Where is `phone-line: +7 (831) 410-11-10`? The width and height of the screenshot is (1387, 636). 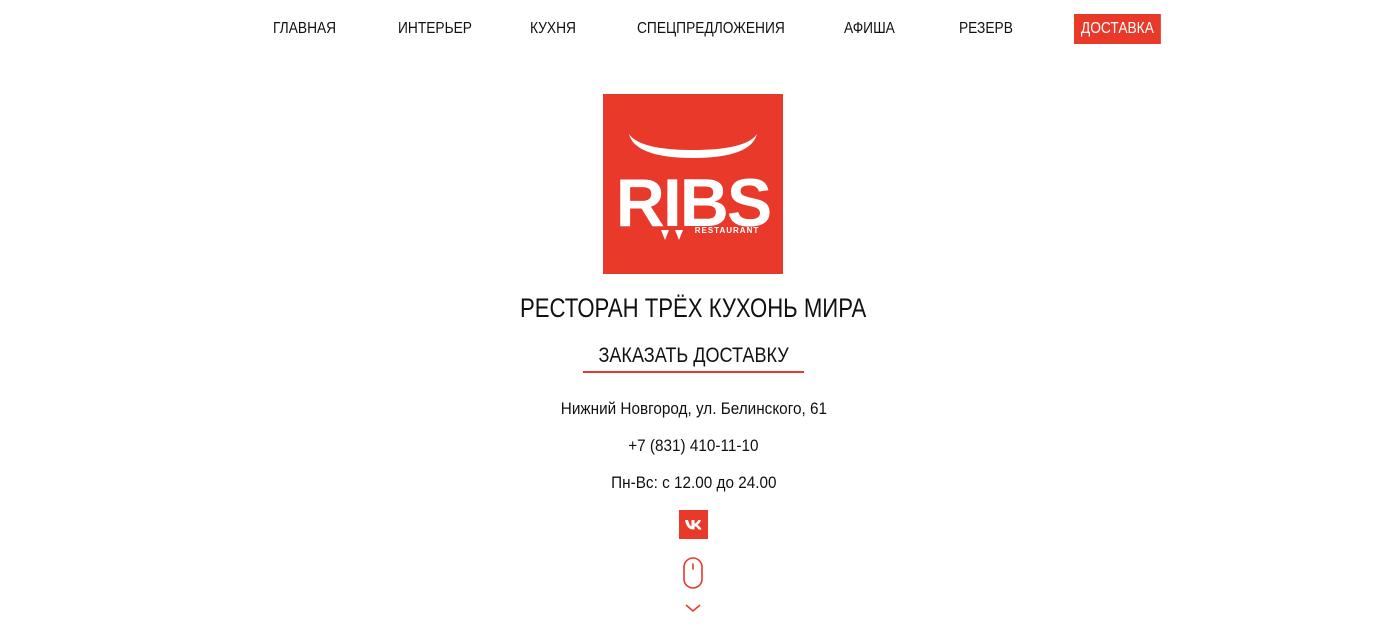
phone-line: +7 (831) 410-11-10 is located at coordinates (693, 446).